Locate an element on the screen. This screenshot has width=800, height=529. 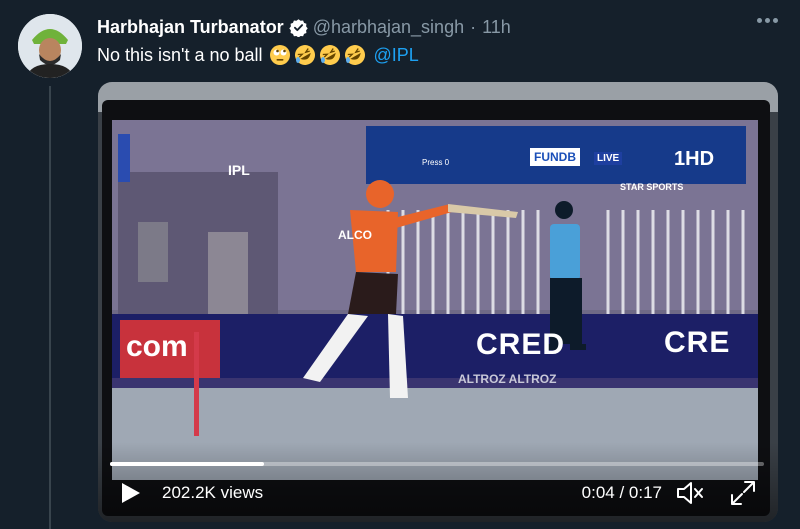
fullscreen-icon is located at coordinates (743, 493).